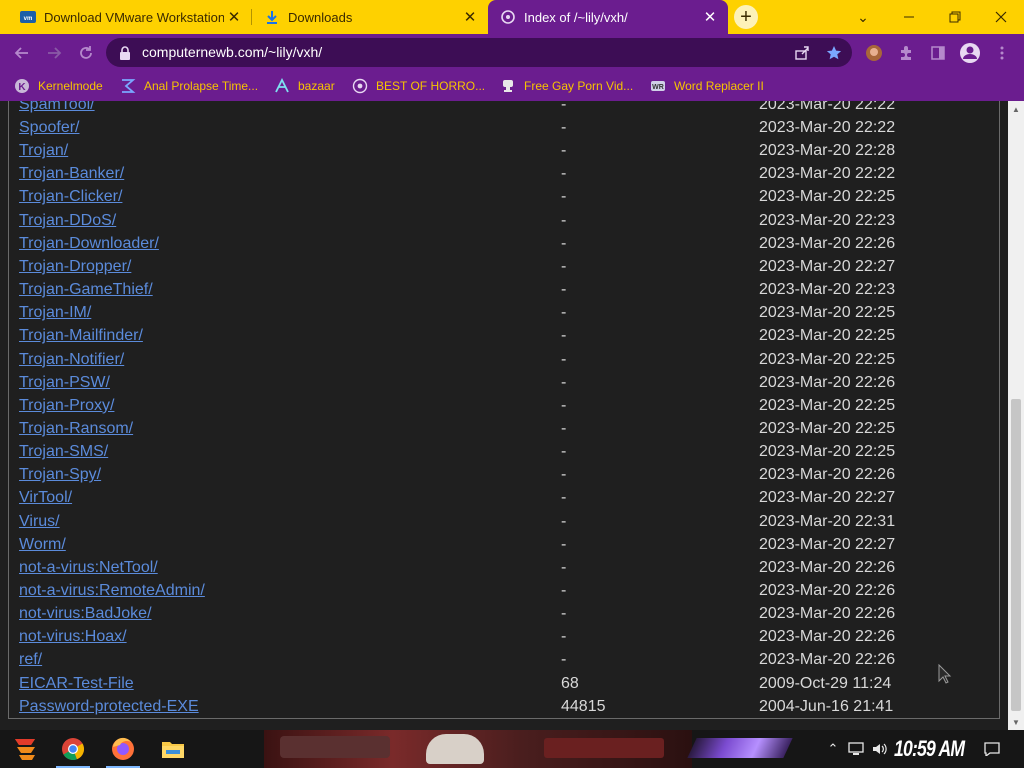 The image size is (1024, 768). What do you see at coordinates (28, 19) in the screenshot?
I see `svg-text: vm` at bounding box center [28, 19].